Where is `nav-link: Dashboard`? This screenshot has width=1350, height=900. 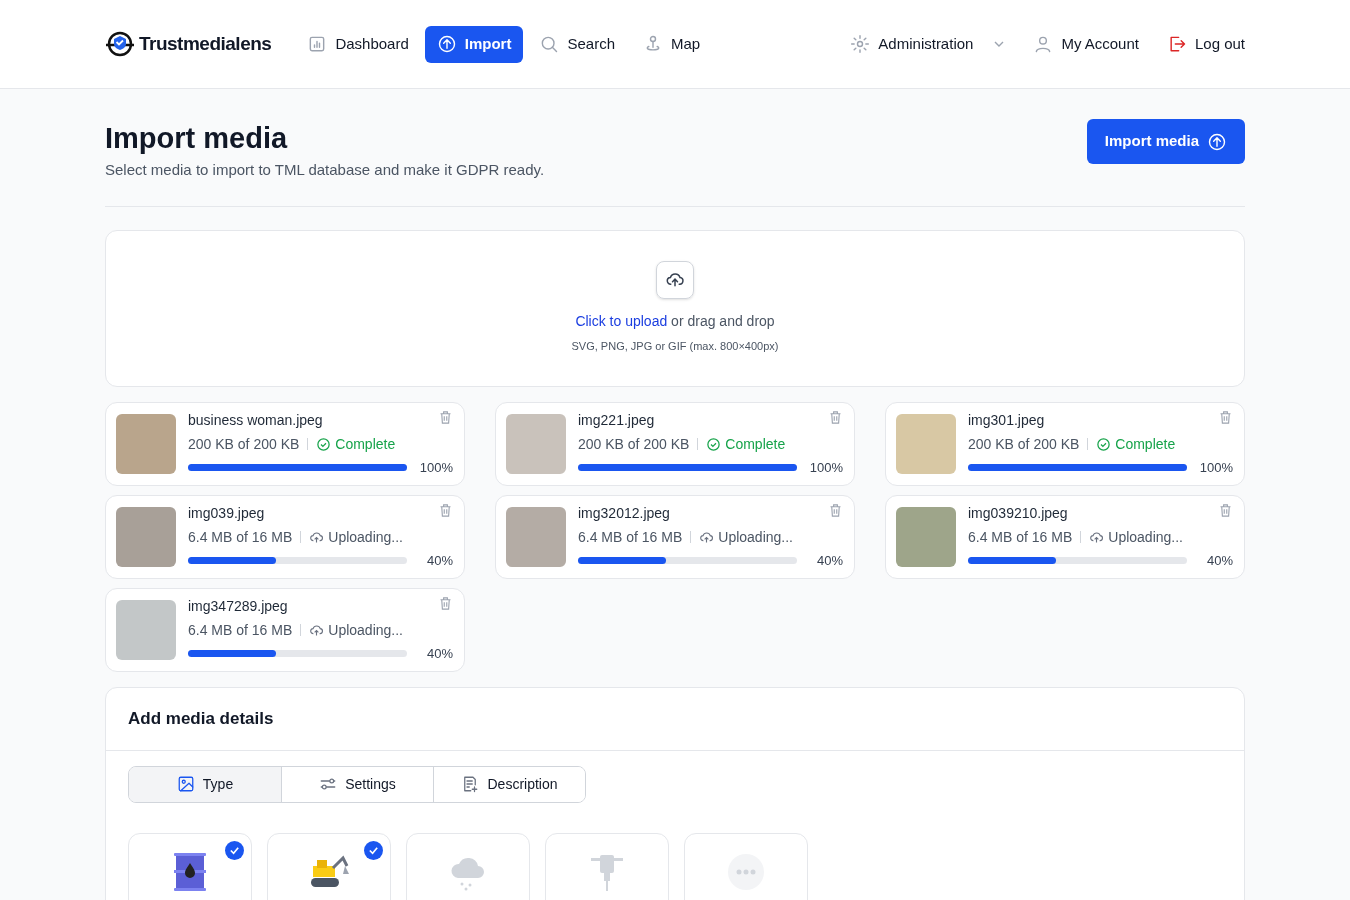 nav-link: Dashboard is located at coordinates (358, 44).